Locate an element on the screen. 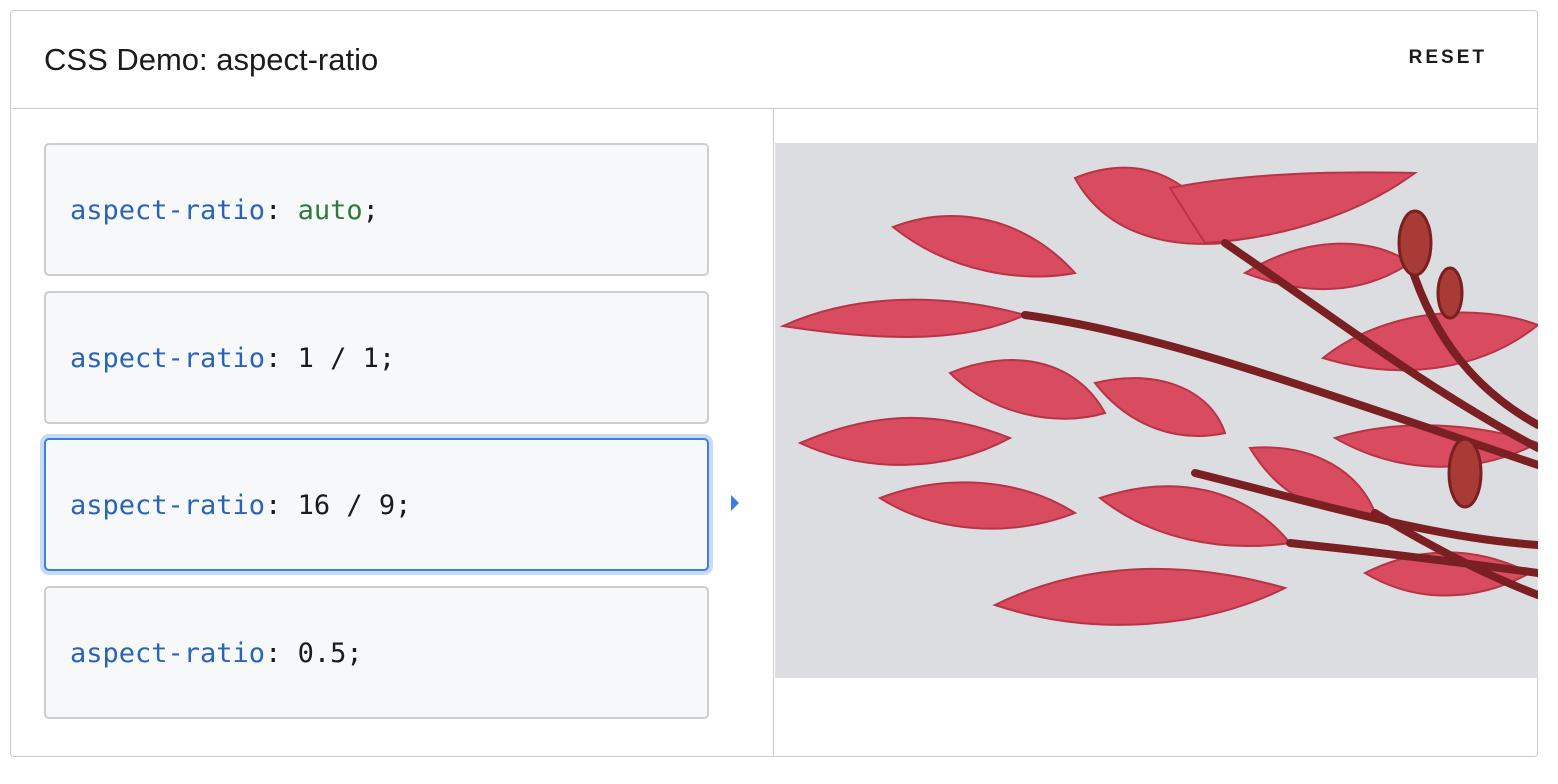 This screenshot has width=1558, height=784. option-code: aspect-ratio: 16 / 9; is located at coordinates (240, 506).